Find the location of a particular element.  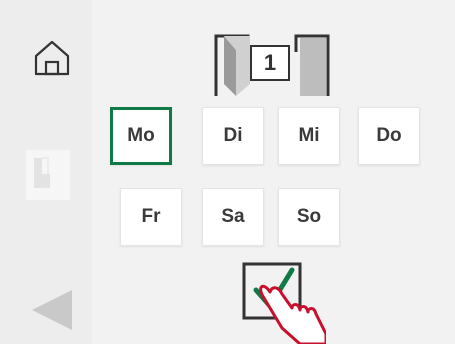

day-button-do: Do is located at coordinates (389, 136).